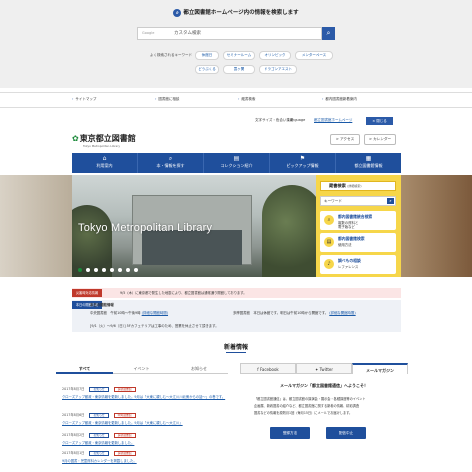  Describe the element at coordinates (275, 55) in the screenshot. I see `keyword-chip: オリンピック` at that location.